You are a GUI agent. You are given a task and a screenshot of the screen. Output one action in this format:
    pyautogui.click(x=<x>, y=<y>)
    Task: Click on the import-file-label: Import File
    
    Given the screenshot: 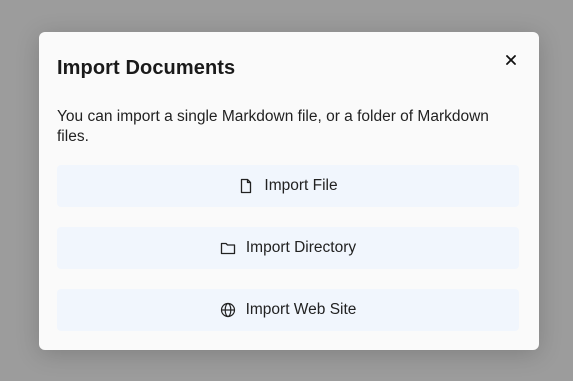 What is the action you would take?
    pyautogui.click(x=301, y=185)
    